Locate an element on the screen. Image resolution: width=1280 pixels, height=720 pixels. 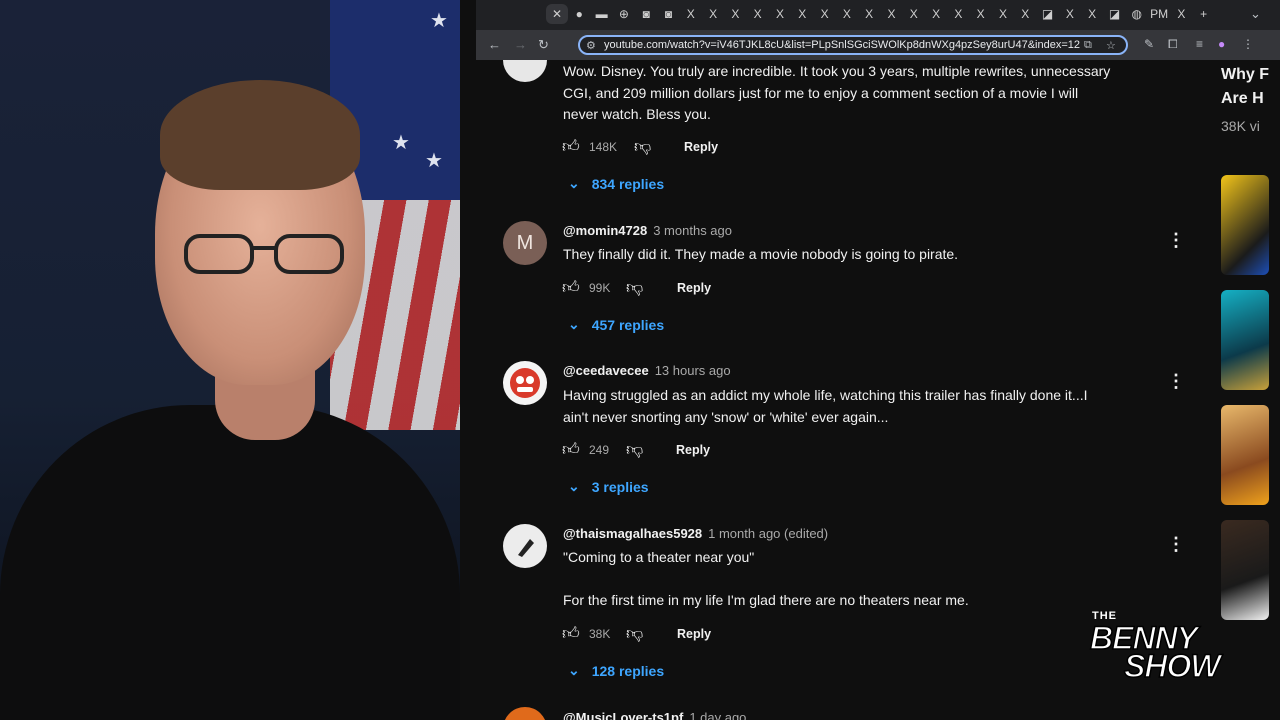
replies-count: 128 replies is located at coordinates (628, 670).